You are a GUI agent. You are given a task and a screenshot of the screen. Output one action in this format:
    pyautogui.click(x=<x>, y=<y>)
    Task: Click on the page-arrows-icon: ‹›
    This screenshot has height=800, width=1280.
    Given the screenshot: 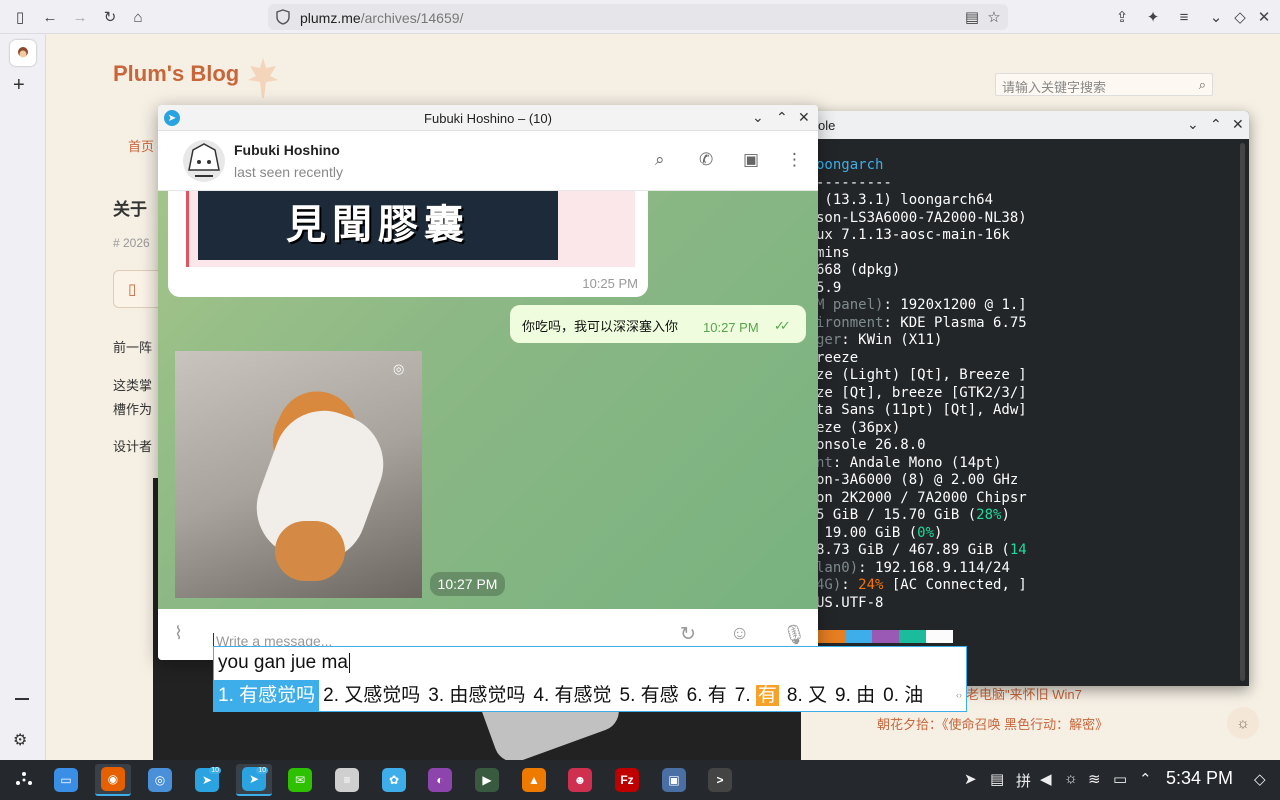 What is the action you would take?
    pyautogui.click(x=959, y=695)
    